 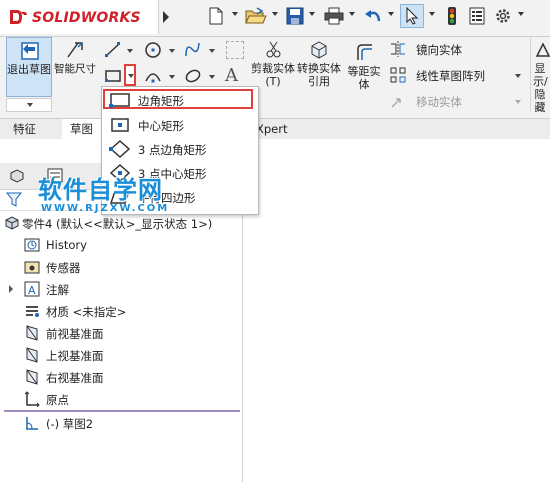 I want to click on annotation-icon: A, so click(x=32, y=289).